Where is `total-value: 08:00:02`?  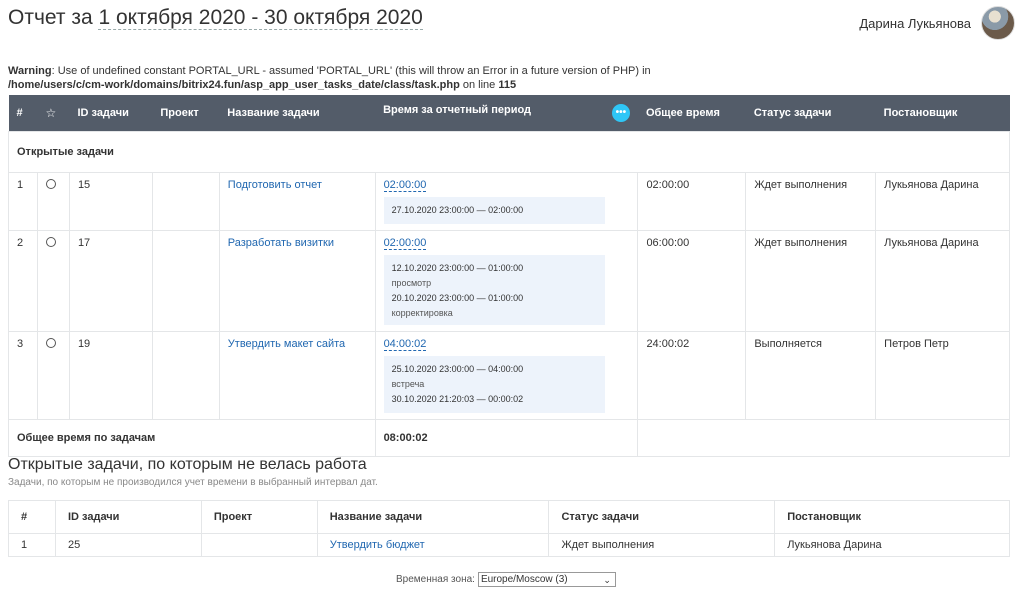 total-value: 08:00:02 is located at coordinates (506, 438).